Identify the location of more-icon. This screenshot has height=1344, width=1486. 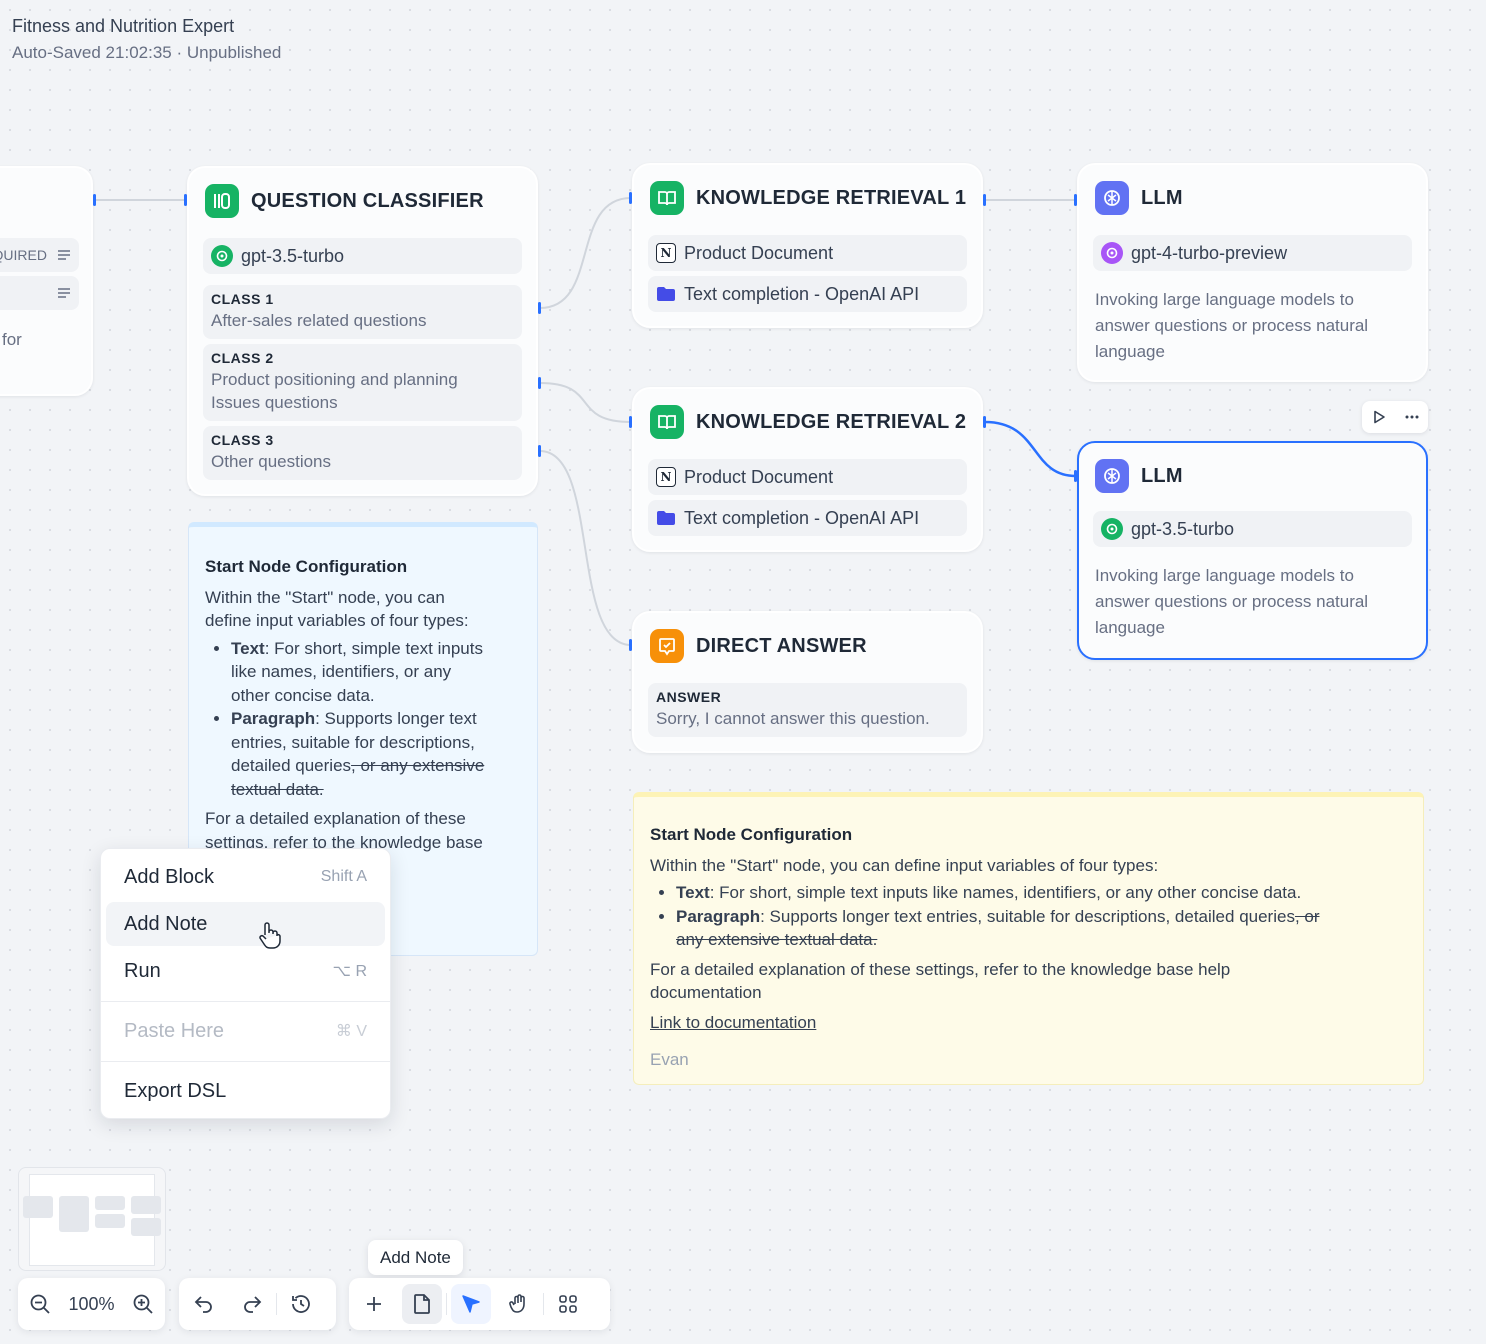
(1412, 417).